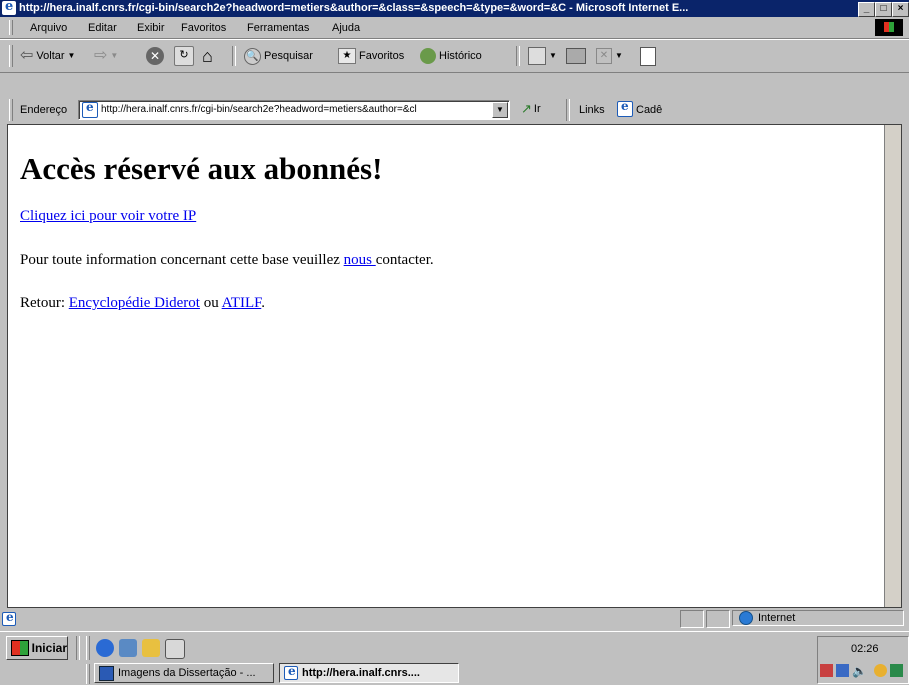 This screenshot has height=685, width=909. Describe the element at coordinates (134, 303) in the screenshot. I see `encyclopedie-link: Encyclopédie Diderot` at that location.